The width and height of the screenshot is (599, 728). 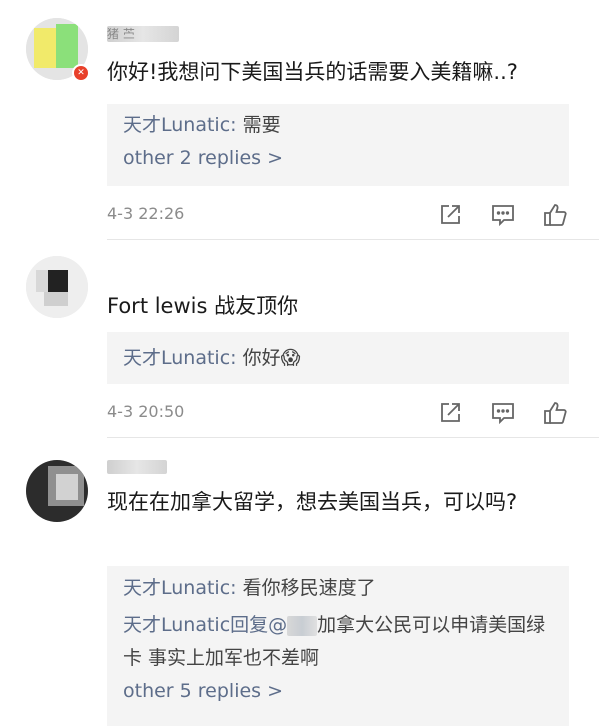 What do you see at coordinates (312, 502) in the screenshot?
I see `comment-text: 现在在加拿大留学，想去美国当兵，可以吗?` at bounding box center [312, 502].